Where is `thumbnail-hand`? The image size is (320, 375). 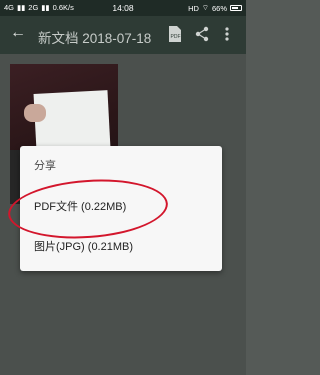
thumbnail-hand is located at coordinates (35, 113).